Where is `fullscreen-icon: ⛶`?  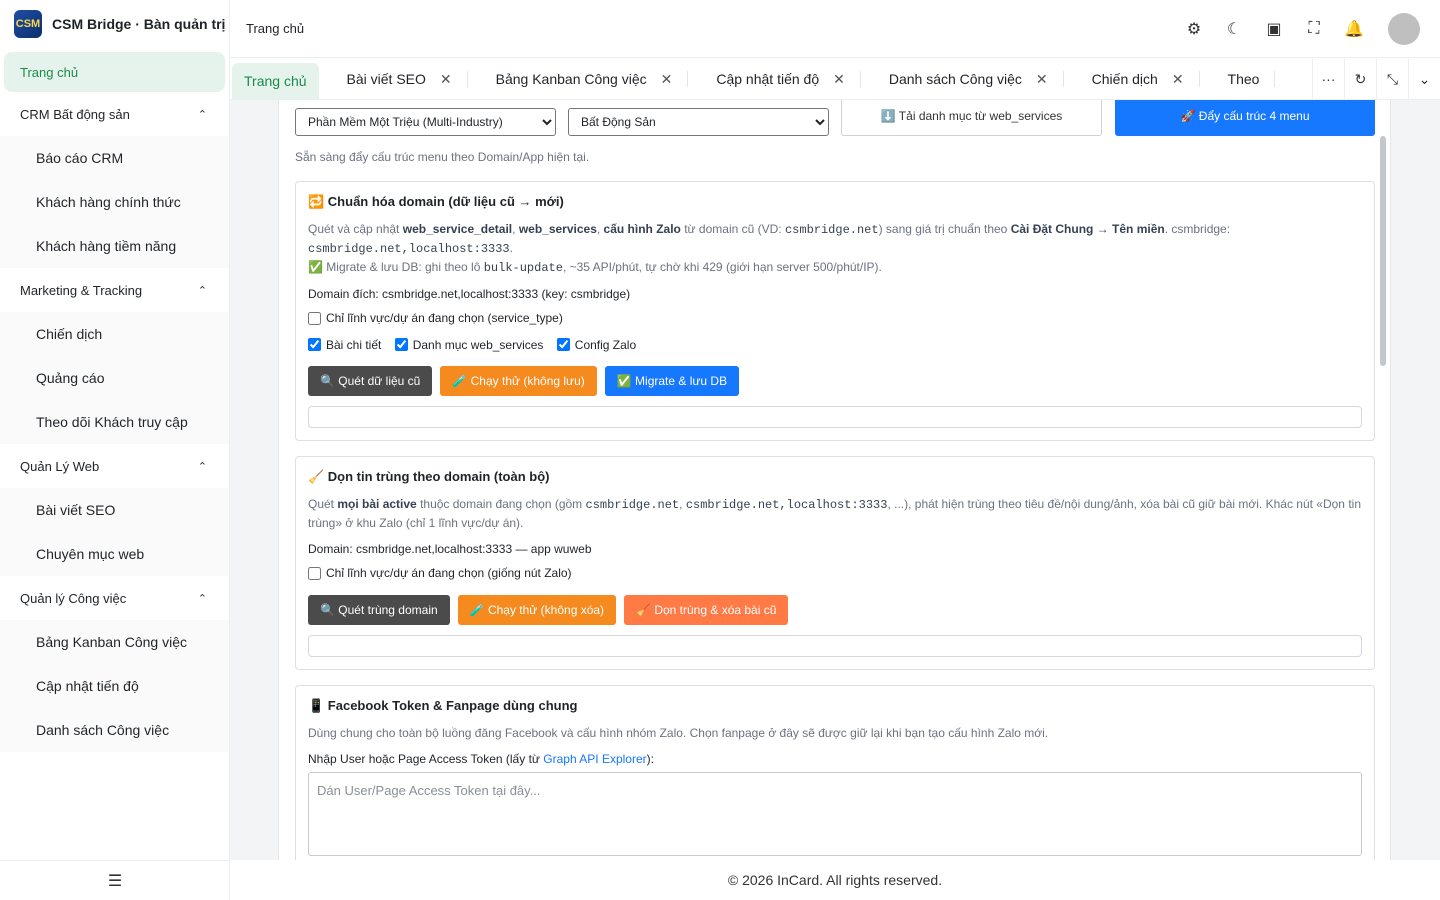 fullscreen-icon: ⛶ is located at coordinates (1314, 29).